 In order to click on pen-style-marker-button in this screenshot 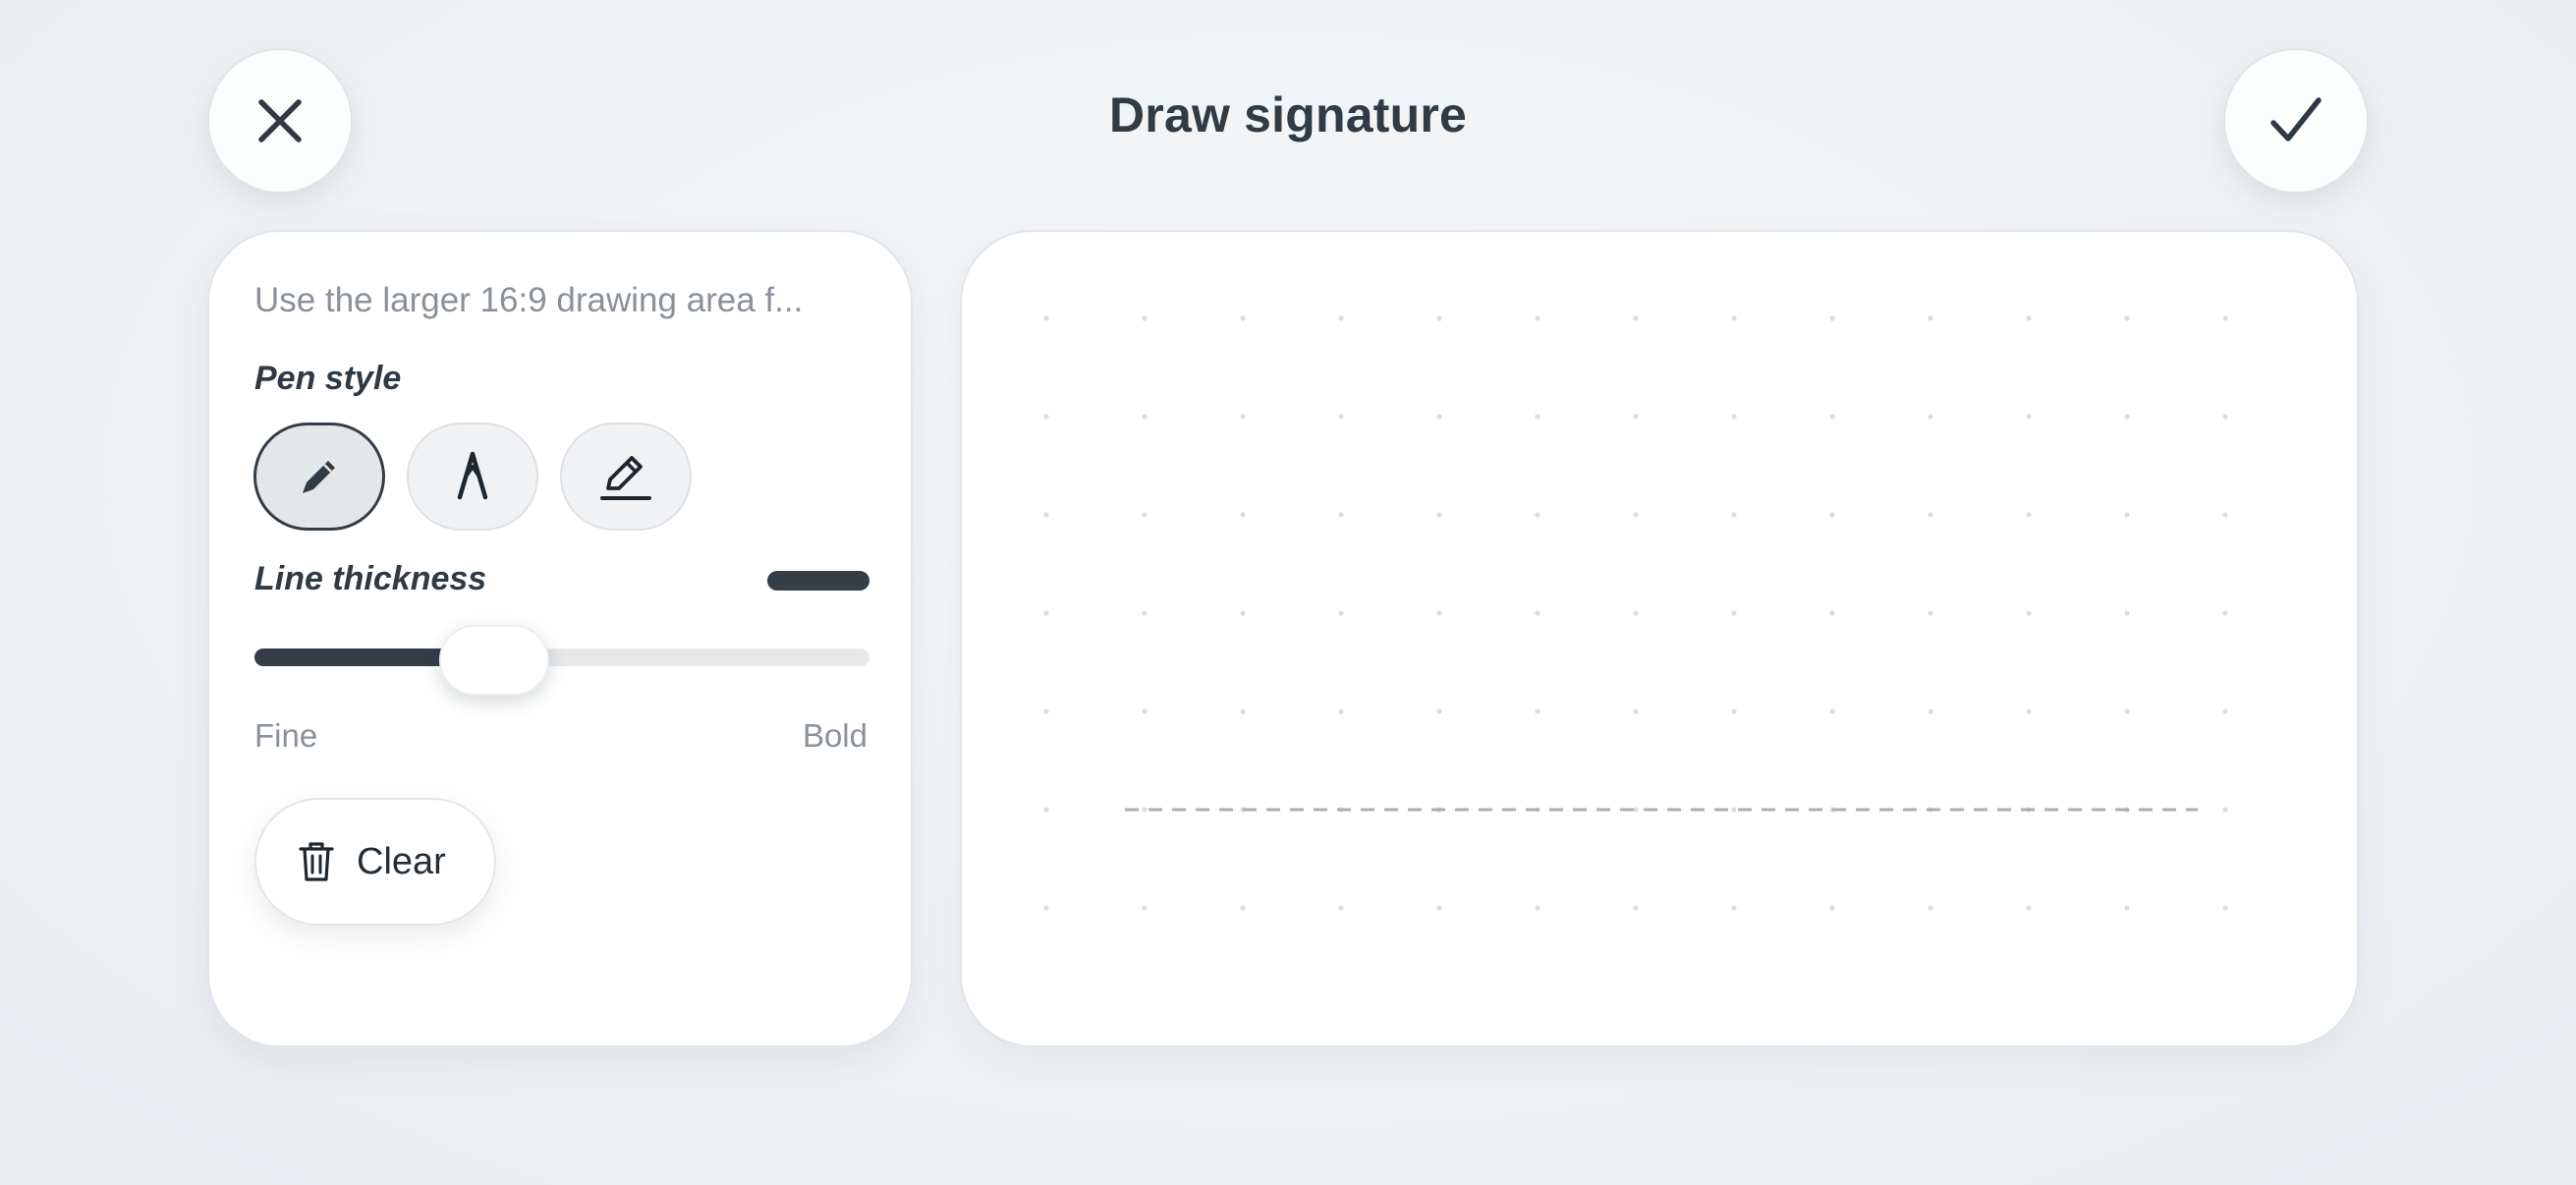, I will do `click(626, 477)`.